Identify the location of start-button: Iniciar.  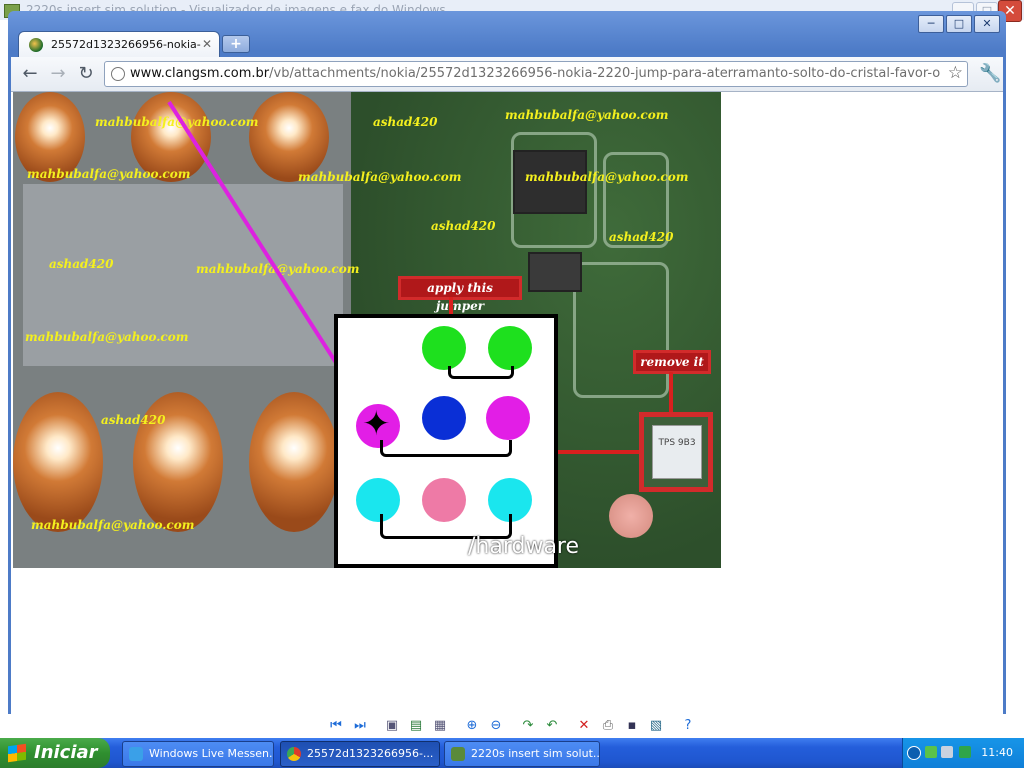
(55, 753).